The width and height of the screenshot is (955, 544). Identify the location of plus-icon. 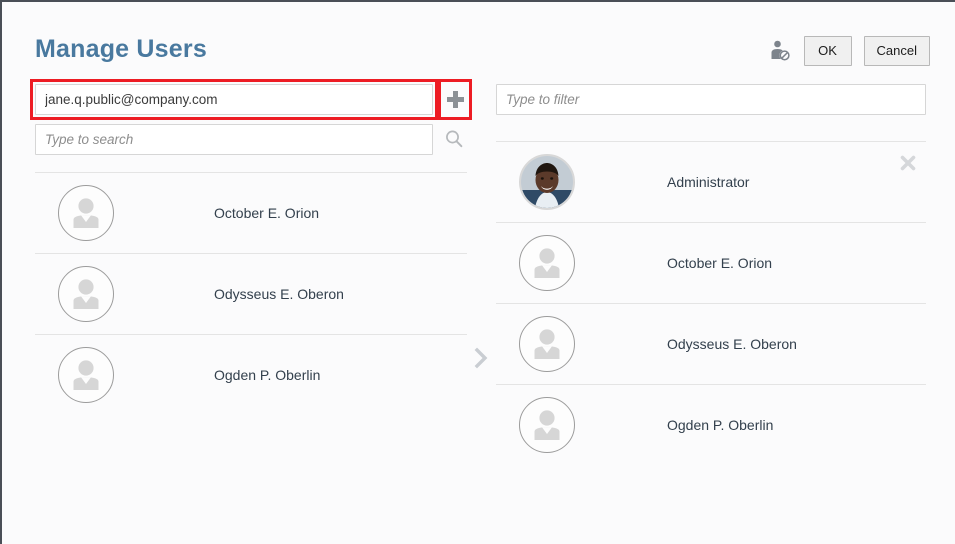
(455, 99).